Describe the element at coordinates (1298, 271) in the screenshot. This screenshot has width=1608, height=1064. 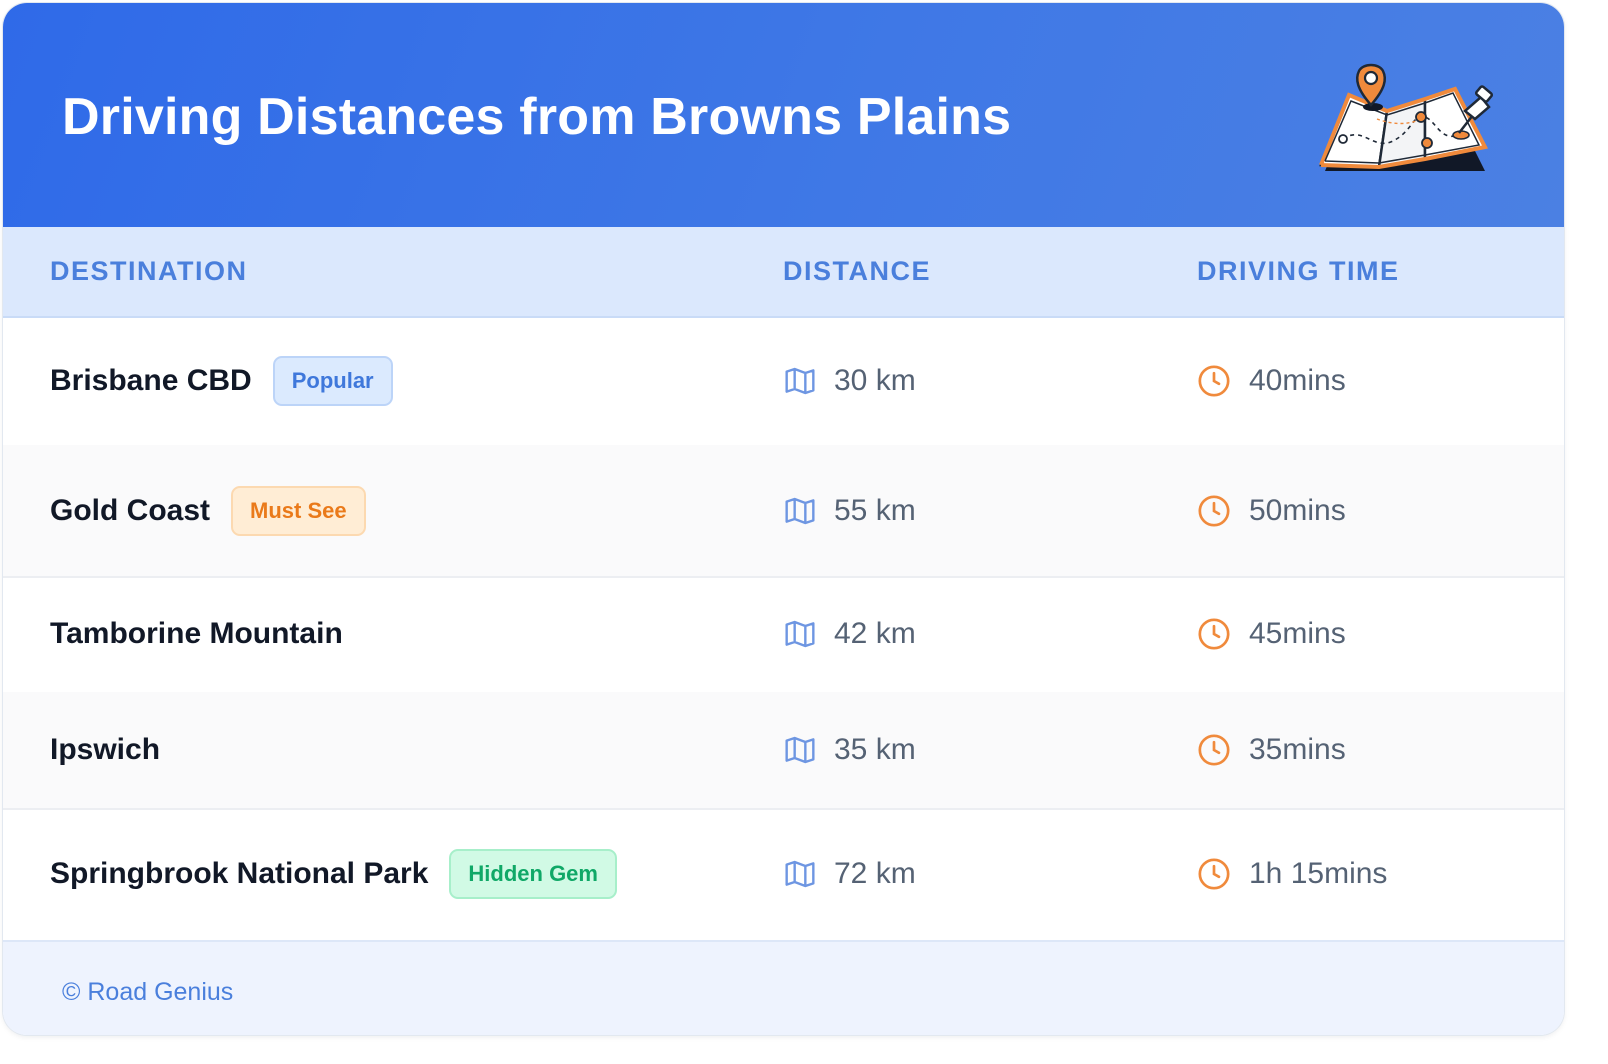
I see `column-header-driving-time: DRIVING TIME` at that location.